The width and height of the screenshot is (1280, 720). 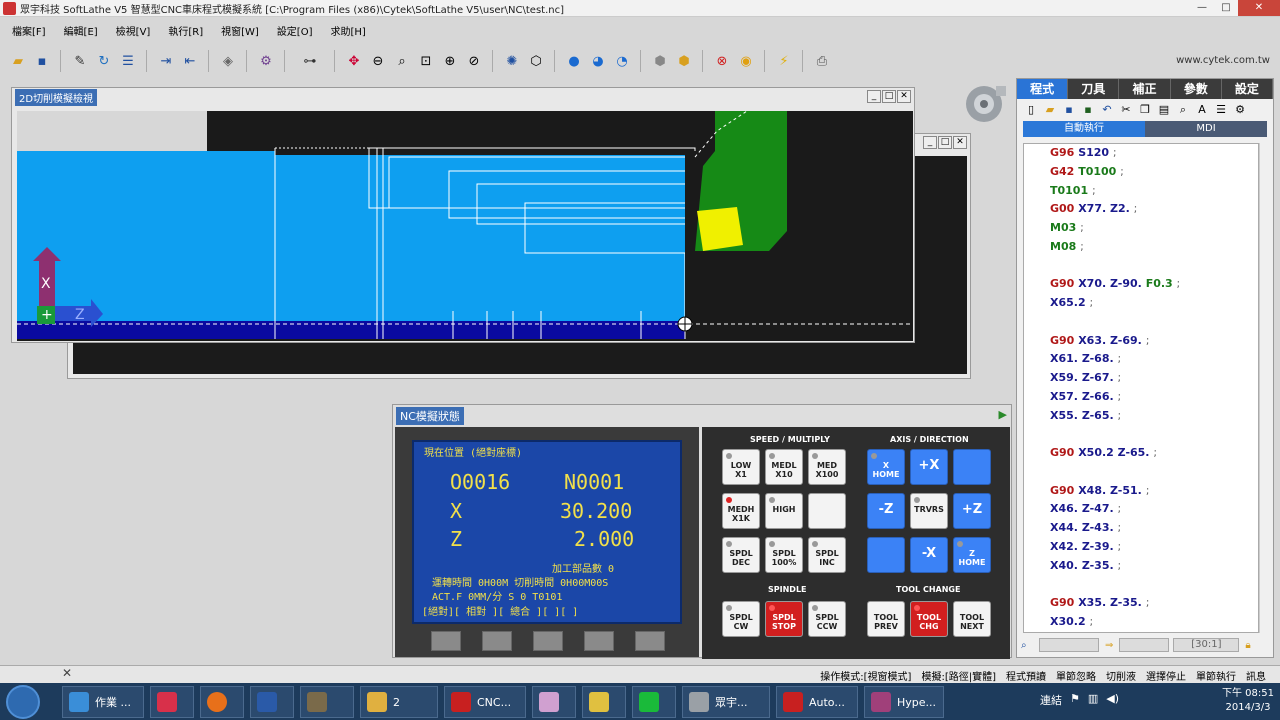 What do you see at coordinates (972, 511) in the screenshot?
I see `plus-z-button: +Z` at bounding box center [972, 511].